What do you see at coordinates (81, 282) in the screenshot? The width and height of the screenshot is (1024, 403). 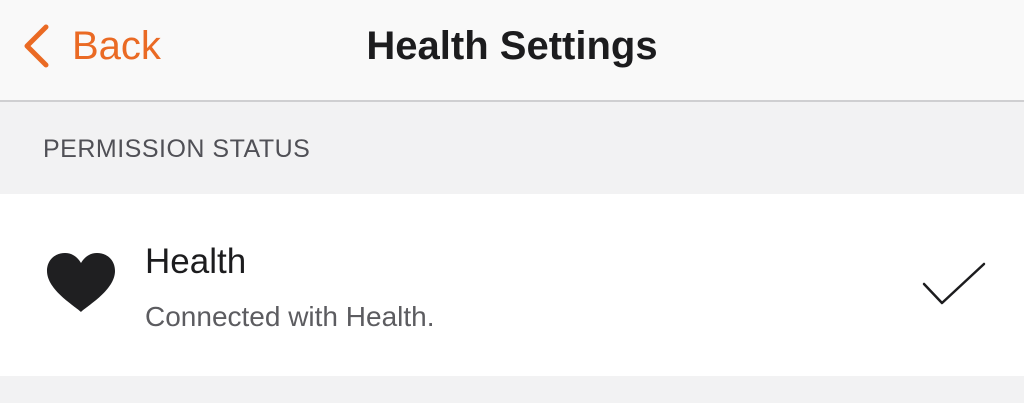 I see `heart-icon` at bounding box center [81, 282].